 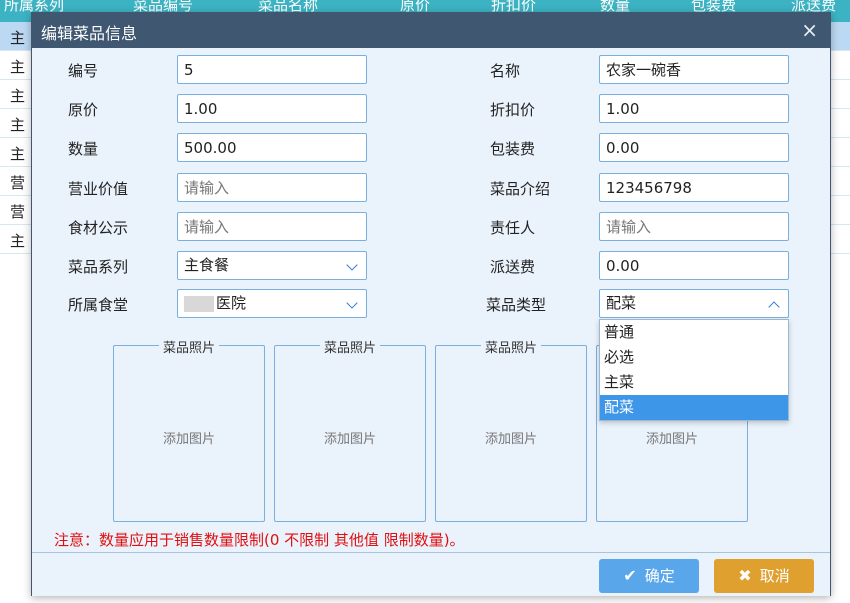 I want to click on type-option-side: 配菜, so click(x=694, y=407).